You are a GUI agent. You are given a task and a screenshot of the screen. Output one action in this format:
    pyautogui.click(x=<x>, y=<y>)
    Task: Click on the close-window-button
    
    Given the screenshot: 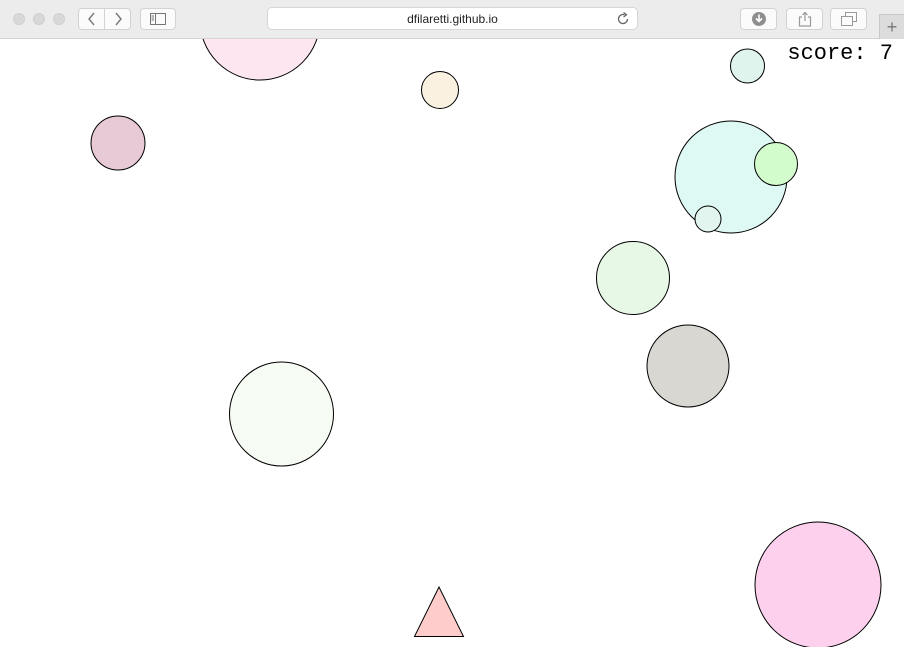 What is the action you would take?
    pyautogui.click(x=19, y=19)
    